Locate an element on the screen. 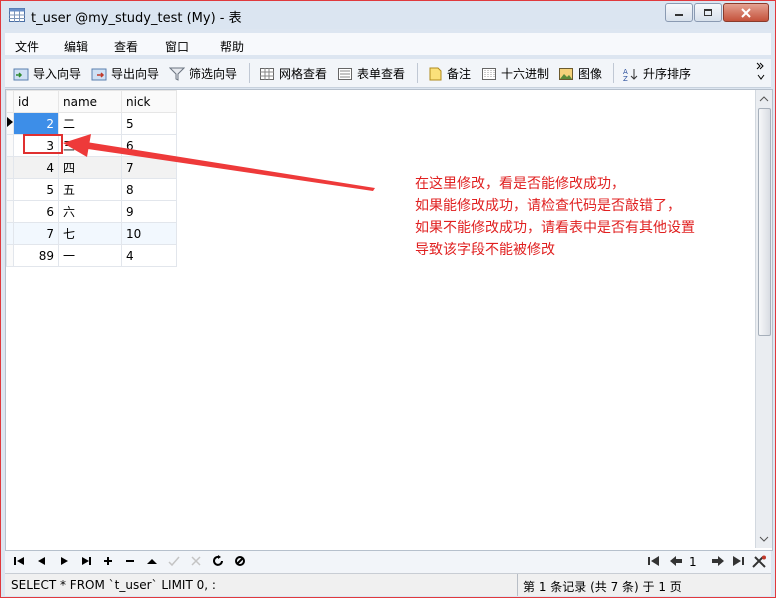 The image size is (776, 599). first-record-icon is located at coordinates (20, 561).